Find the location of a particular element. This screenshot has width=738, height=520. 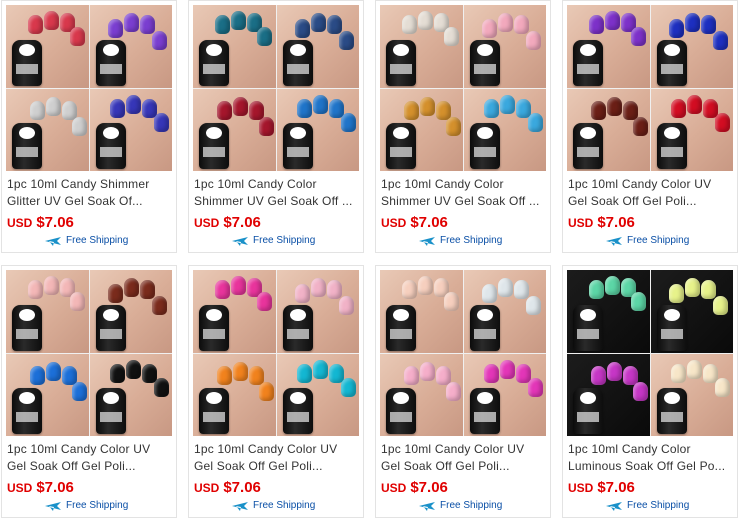

product-price: USD $7.06 is located at coordinates (414, 223).